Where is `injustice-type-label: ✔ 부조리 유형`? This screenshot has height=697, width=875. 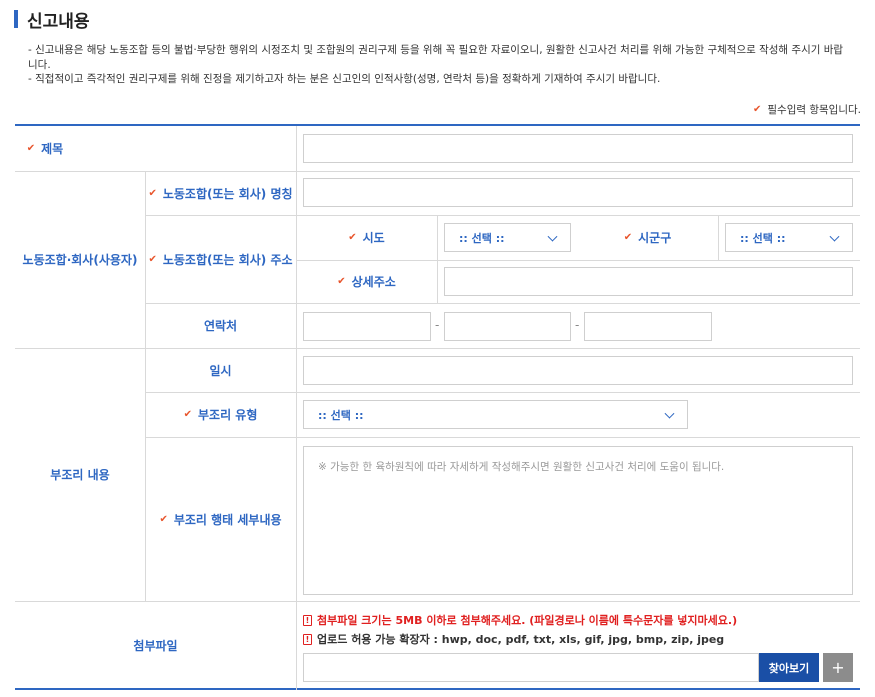 injustice-type-label: ✔ 부조리 유형 is located at coordinates (220, 415).